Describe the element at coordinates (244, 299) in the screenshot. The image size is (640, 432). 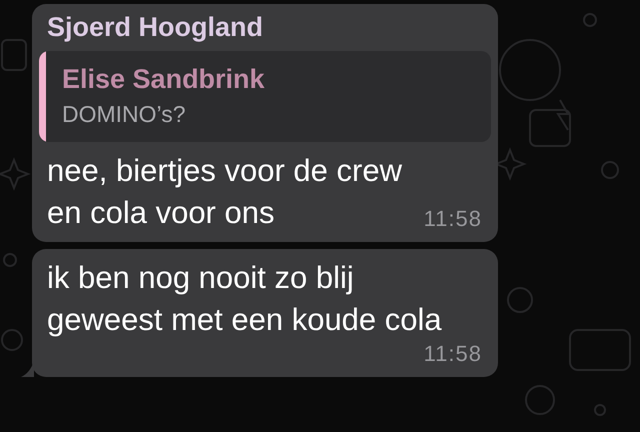
I see `message-text: ik ben nog nooit zo blij geweest met een koude cola` at that location.